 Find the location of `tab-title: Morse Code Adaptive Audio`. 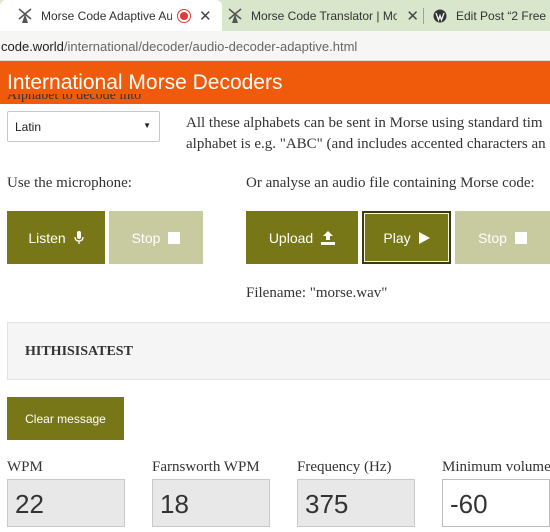

tab-title: Morse Code Adaptive Audio is located at coordinates (106, 15).